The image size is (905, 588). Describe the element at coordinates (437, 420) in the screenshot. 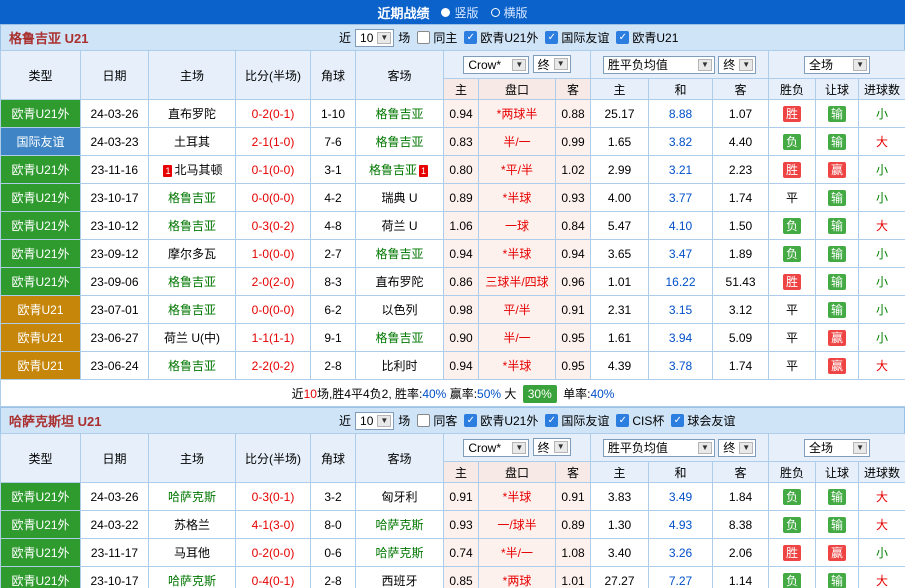

I see `same-venue-filter: 同客` at that location.